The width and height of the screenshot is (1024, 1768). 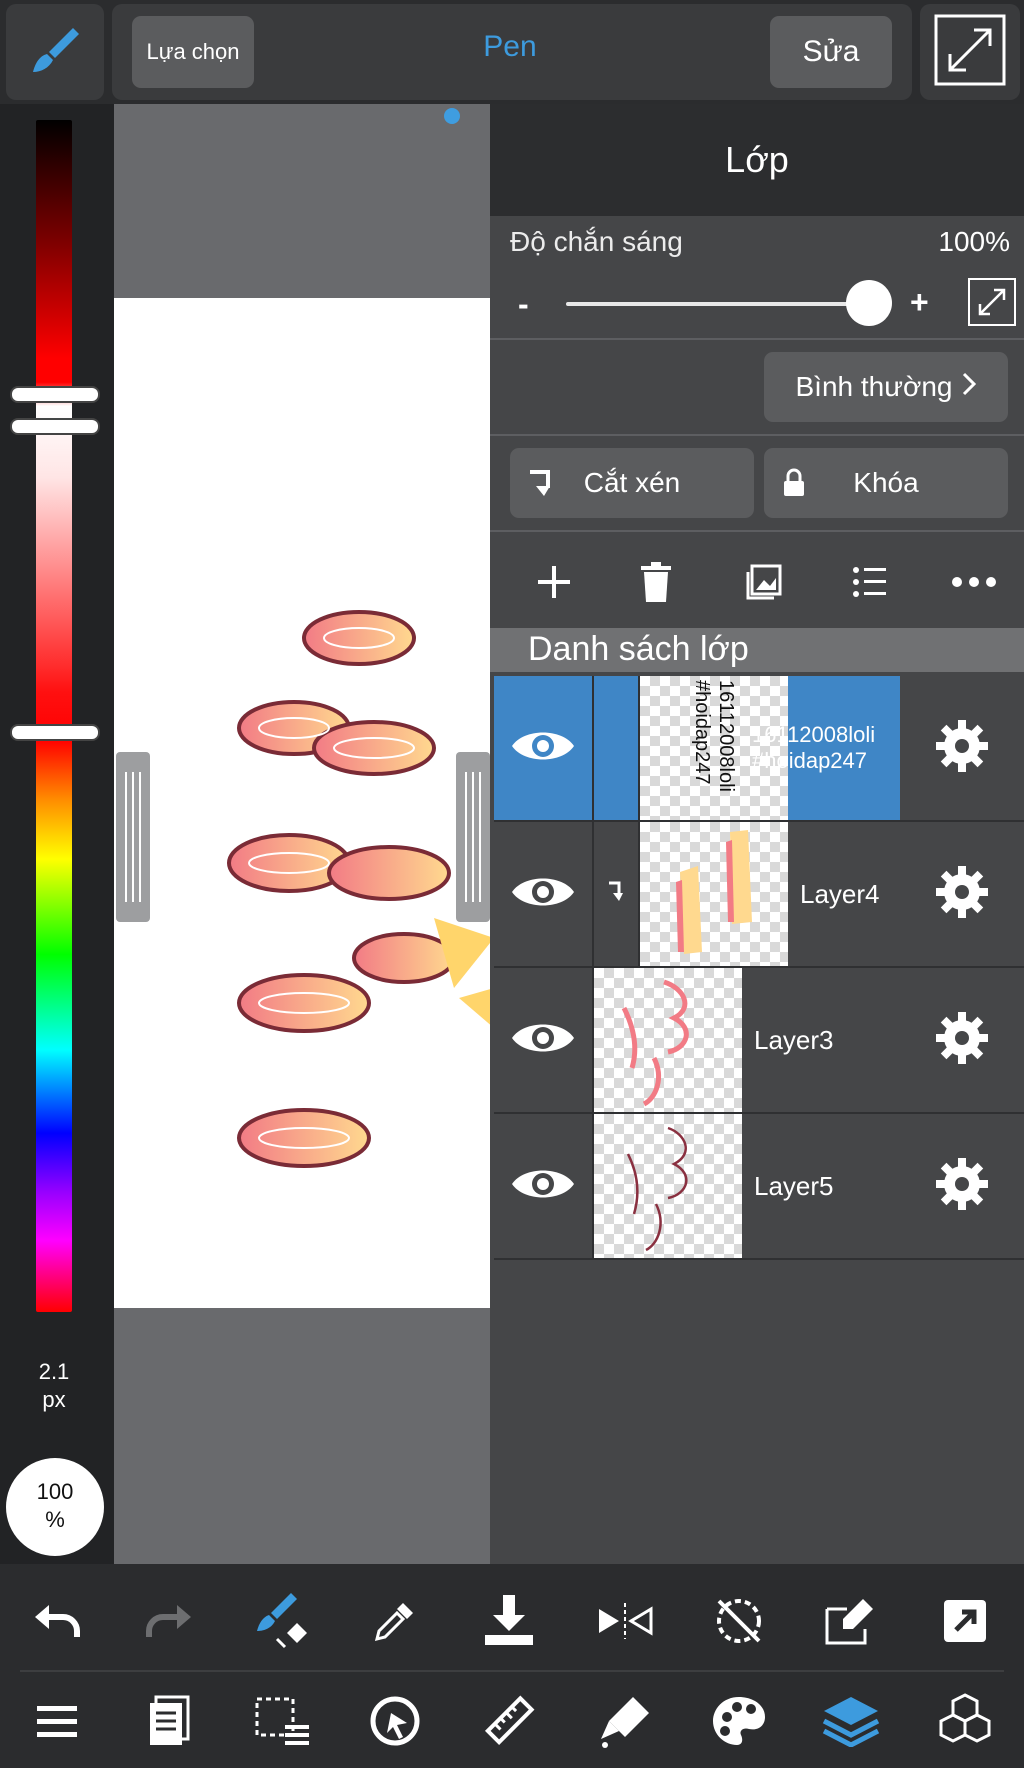 I want to click on layer-list-header: Danh sách lớp, so click(x=757, y=650).